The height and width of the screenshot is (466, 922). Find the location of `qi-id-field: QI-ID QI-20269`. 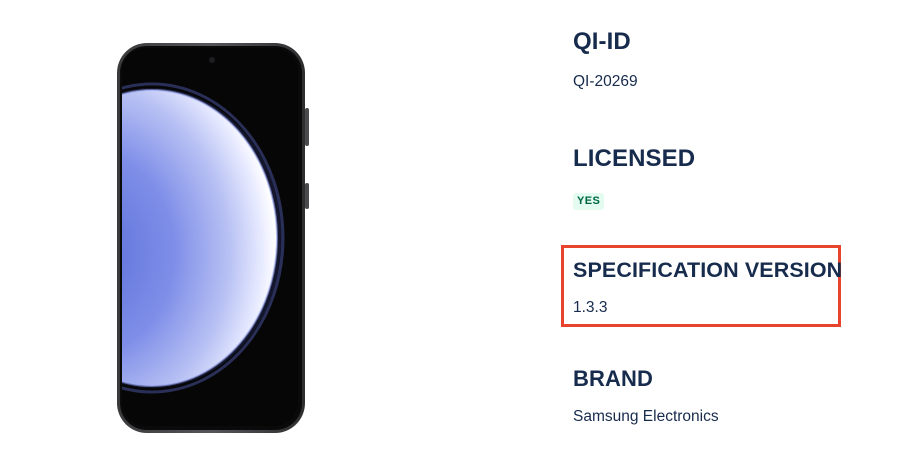

qi-id-field: QI-ID QI-20269 is located at coordinates (605, 60).